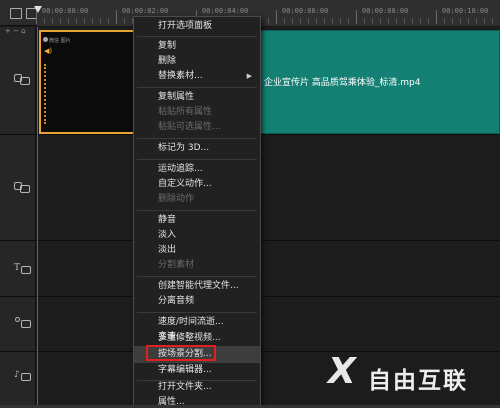 The width and height of the screenshot is (500, 408). What do you see at coordinates (181, 353) in the screenshot?
I see `highlight-annotation` at bounding box center [181, 353].